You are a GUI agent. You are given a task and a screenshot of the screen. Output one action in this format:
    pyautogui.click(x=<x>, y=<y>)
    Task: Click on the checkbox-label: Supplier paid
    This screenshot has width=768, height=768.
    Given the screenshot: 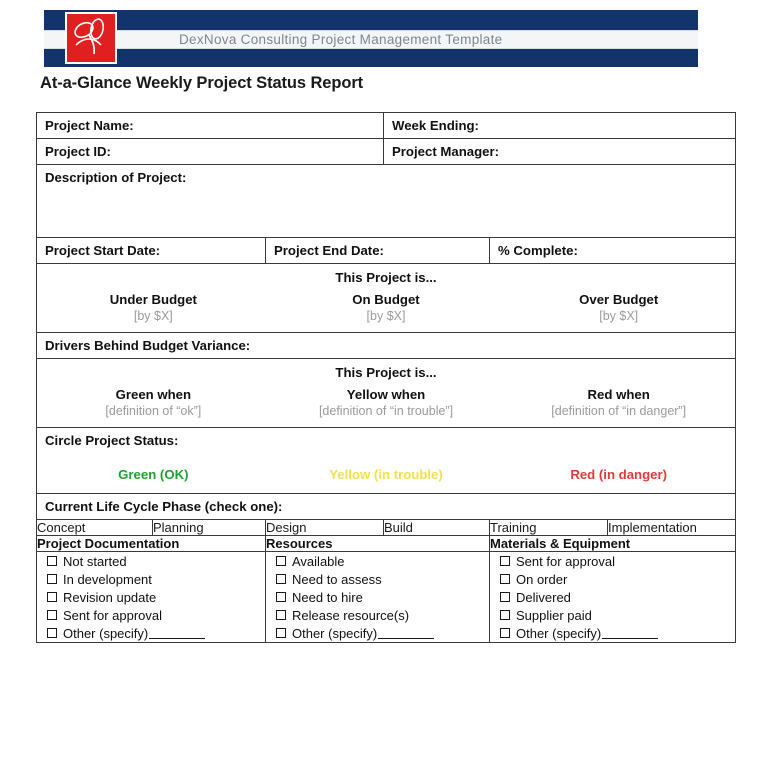 What is the action you would take?
    pyautogui.click(x=554, y=615)
    